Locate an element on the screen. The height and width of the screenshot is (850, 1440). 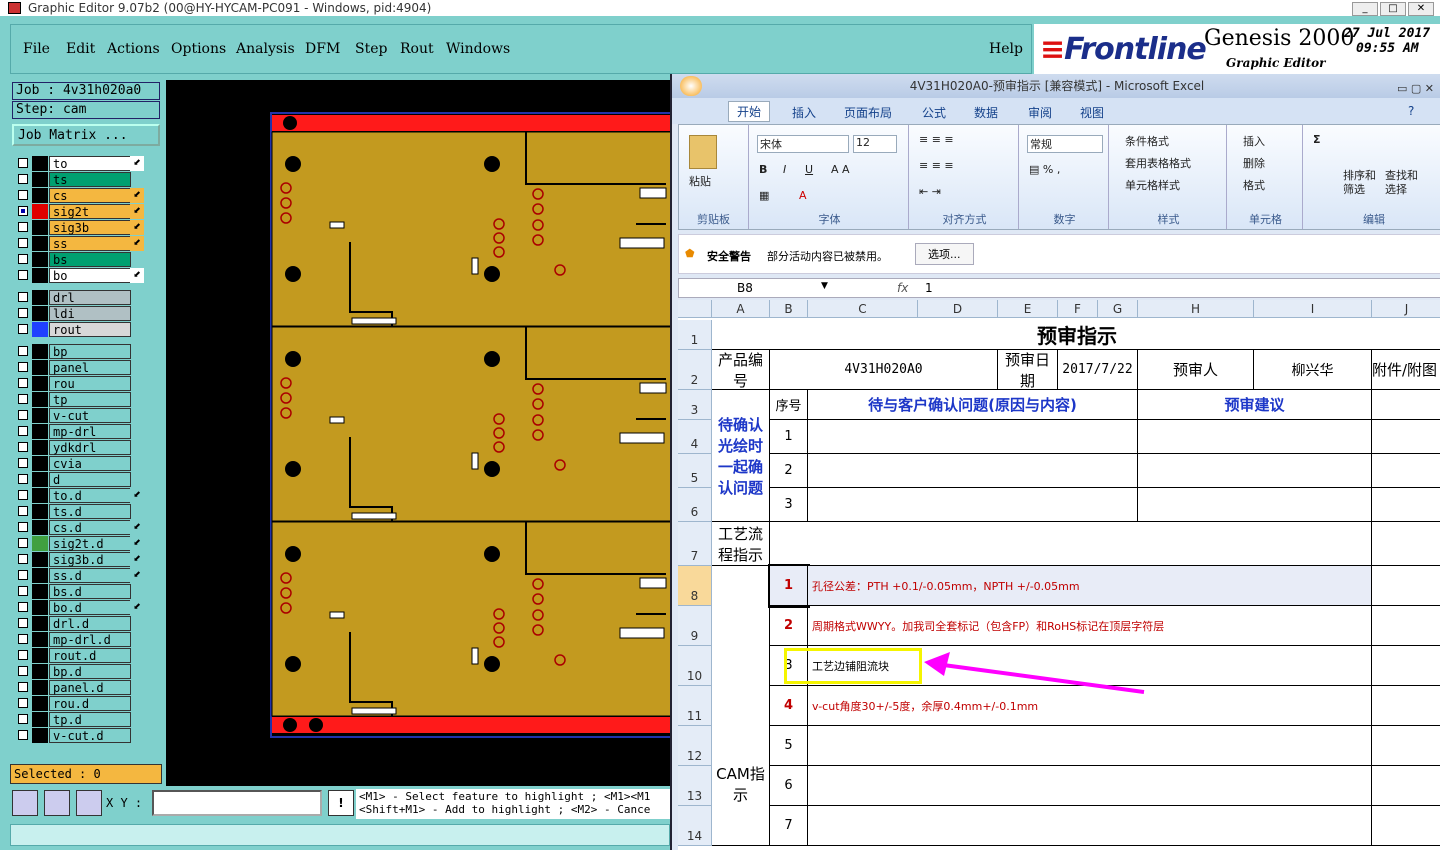
cam-item is located at coordinates (1090, 786).